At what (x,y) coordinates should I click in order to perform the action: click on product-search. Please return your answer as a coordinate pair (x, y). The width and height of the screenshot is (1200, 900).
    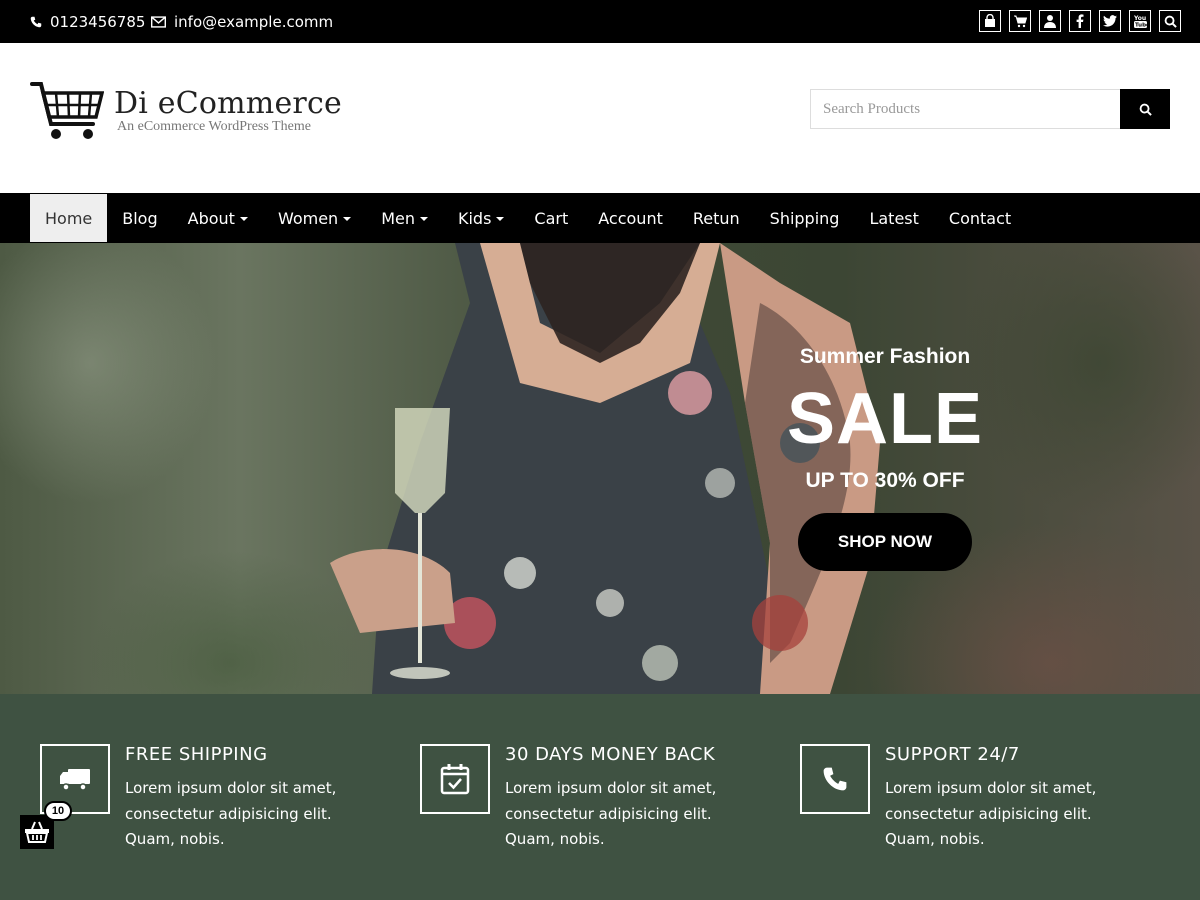
    Looking at the image, I should click on (990, 109).